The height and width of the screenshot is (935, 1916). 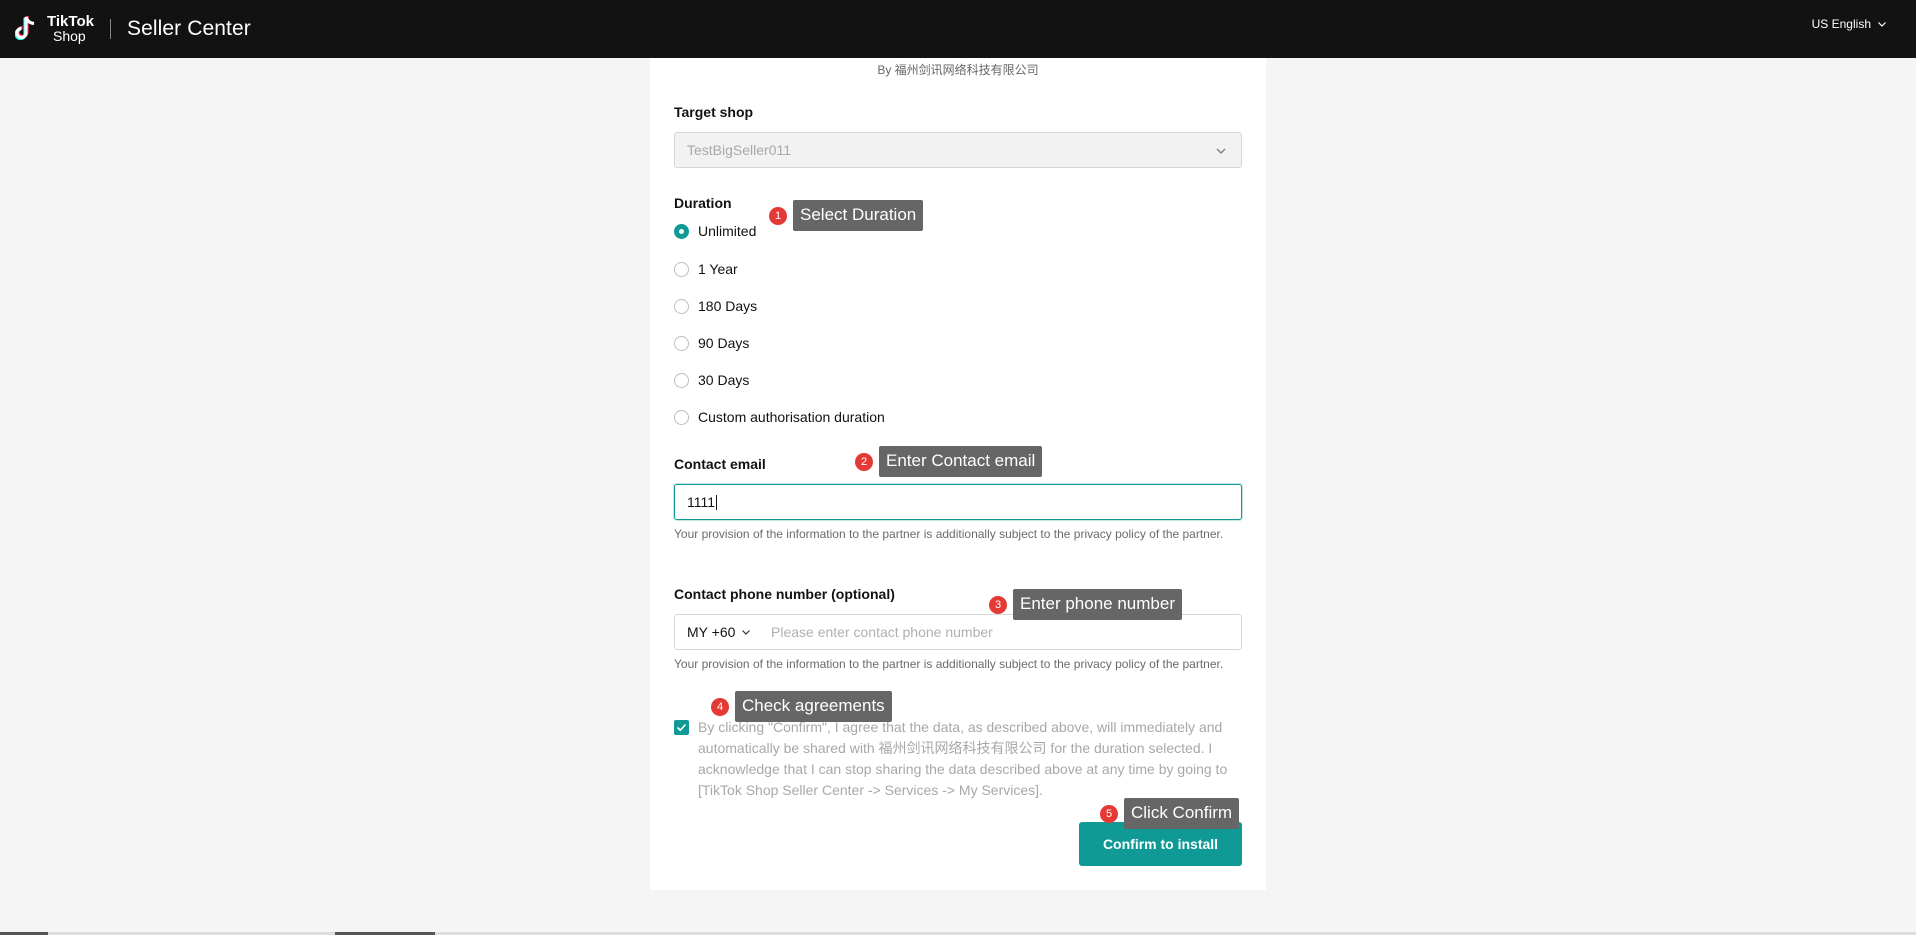 I want to click on checkmark-icon, so click(x=681, y=727).